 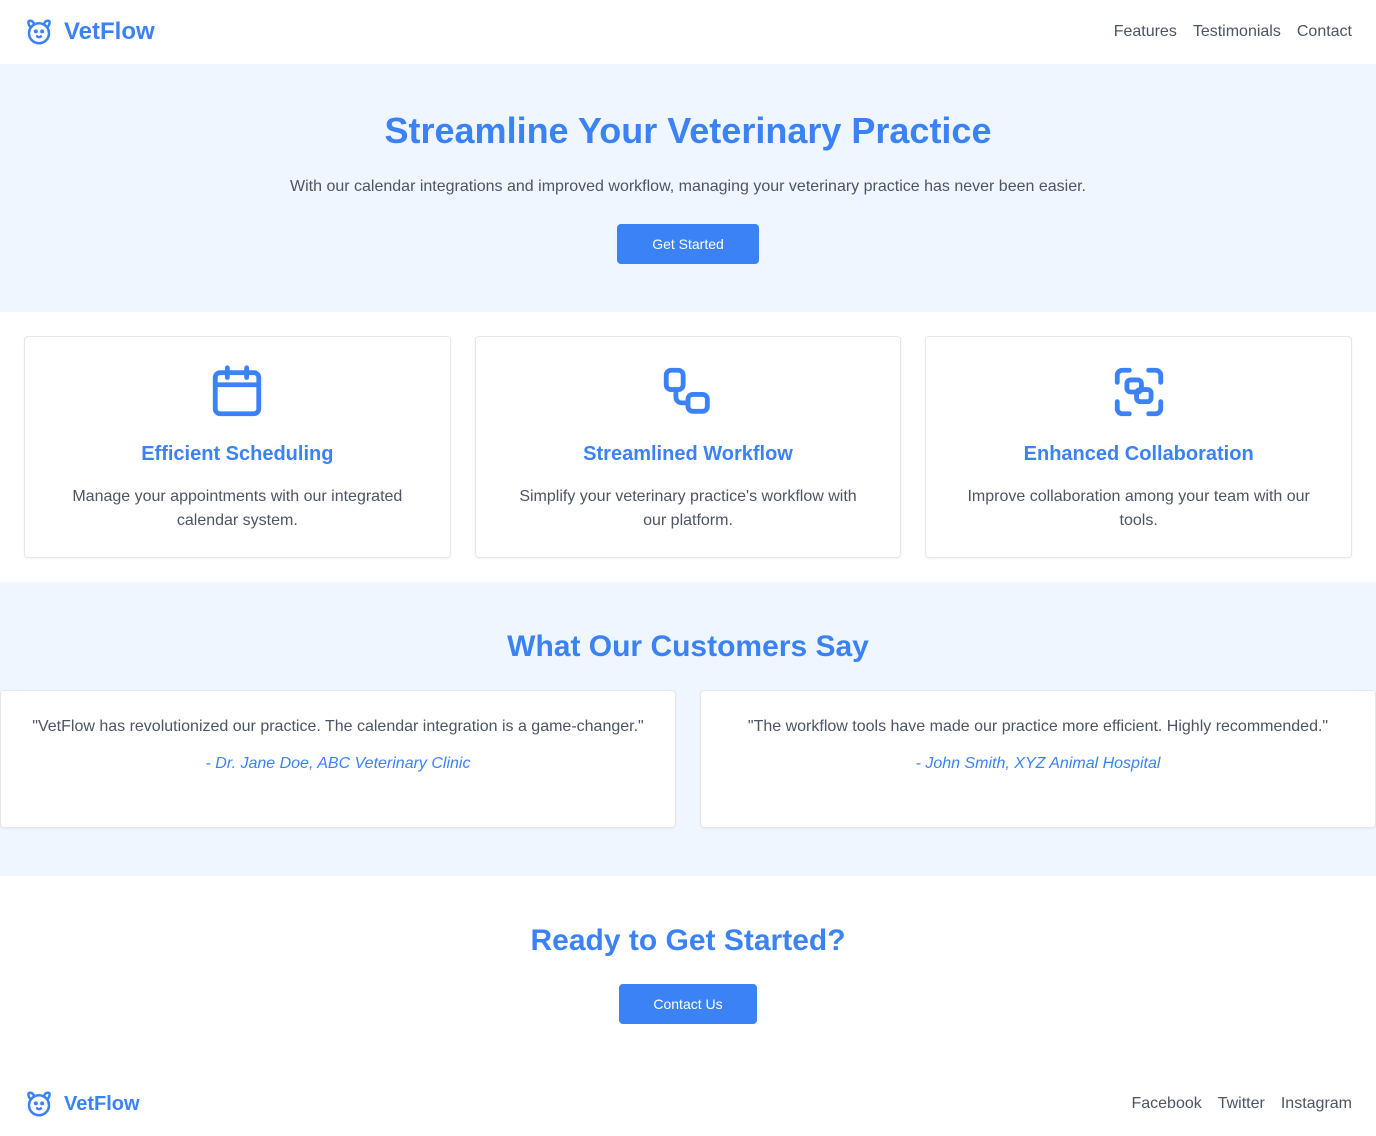 What do you see at coordinates (1138, 392) in the screenshot?
I see `collaboration-icon` at bounding box center [1138, 392].